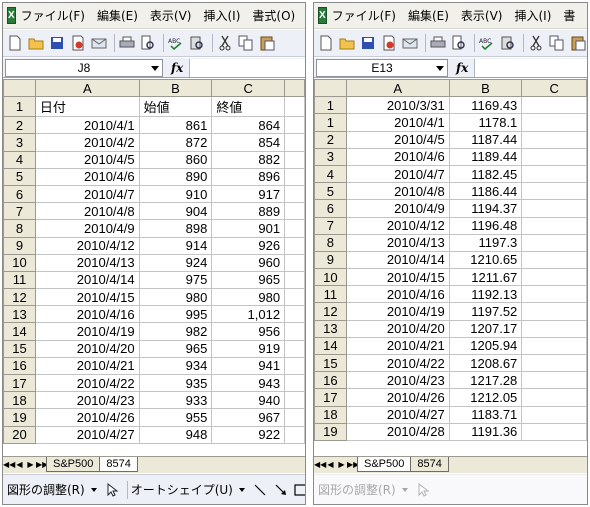  What do you see at coordinates (221, 15) in the screenshot?
I see `menu-insert: 挿入(I)` at bounding box center [221, 15].